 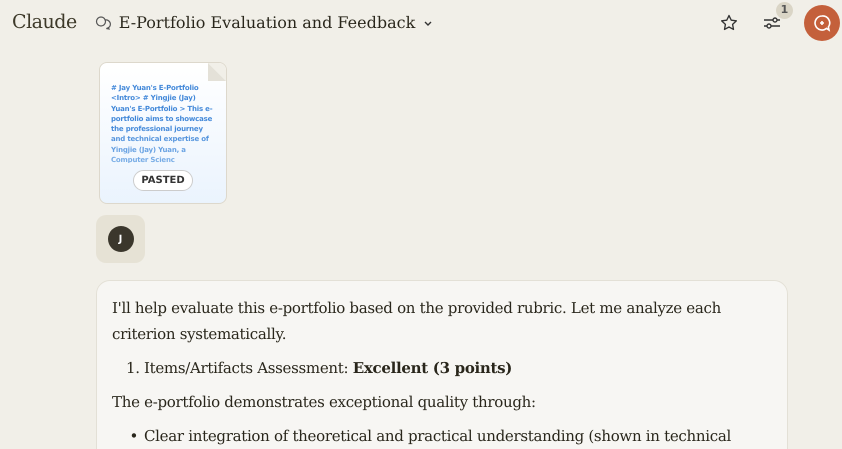 I want to click on new-chat-button, so click(x=822, y=22).